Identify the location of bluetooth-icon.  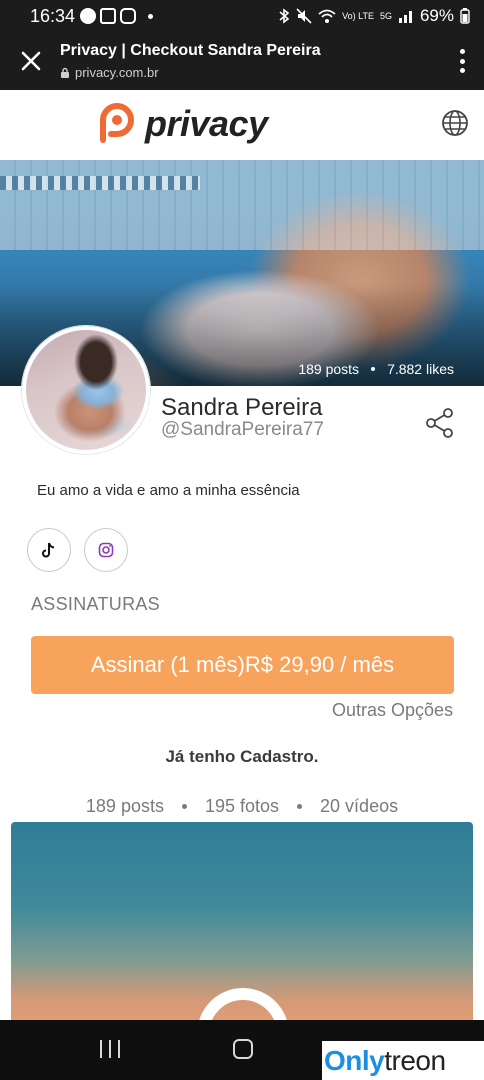
(284, 16).